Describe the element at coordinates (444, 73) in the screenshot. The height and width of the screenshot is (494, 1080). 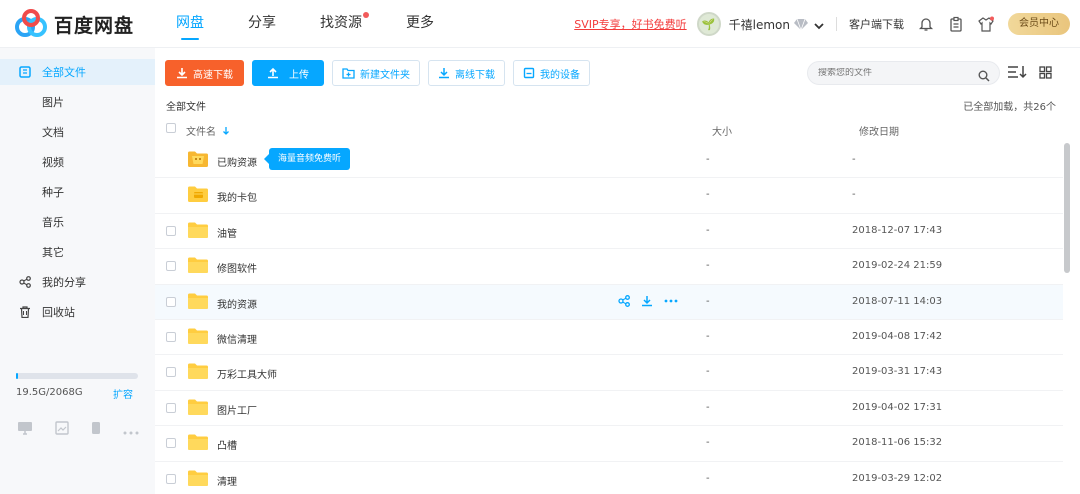
I see `offline-download-icon` at that location.